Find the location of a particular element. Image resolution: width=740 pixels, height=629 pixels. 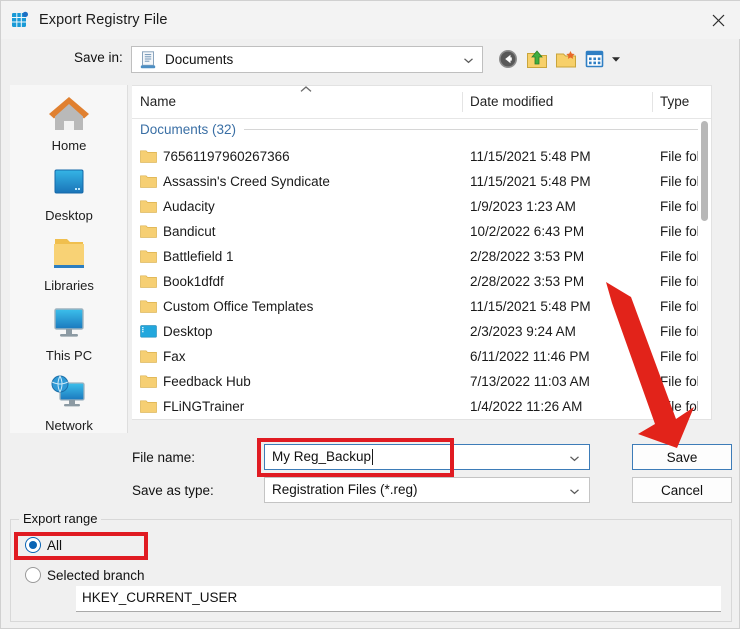

up-one-level-button is located at coordinates (537, 59).